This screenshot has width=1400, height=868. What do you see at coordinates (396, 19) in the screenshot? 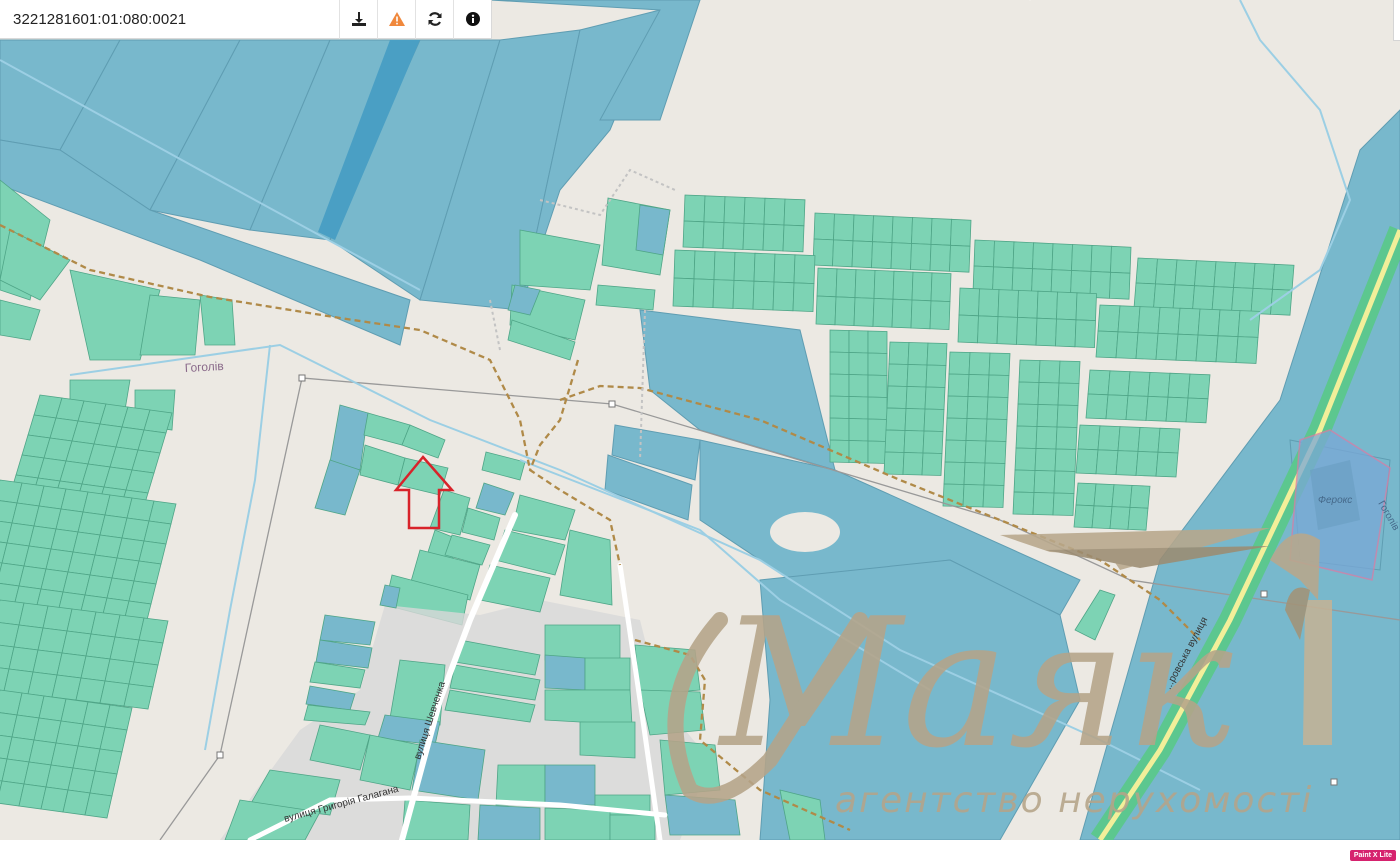
I see `report-button` at bounding box center [396, 19].